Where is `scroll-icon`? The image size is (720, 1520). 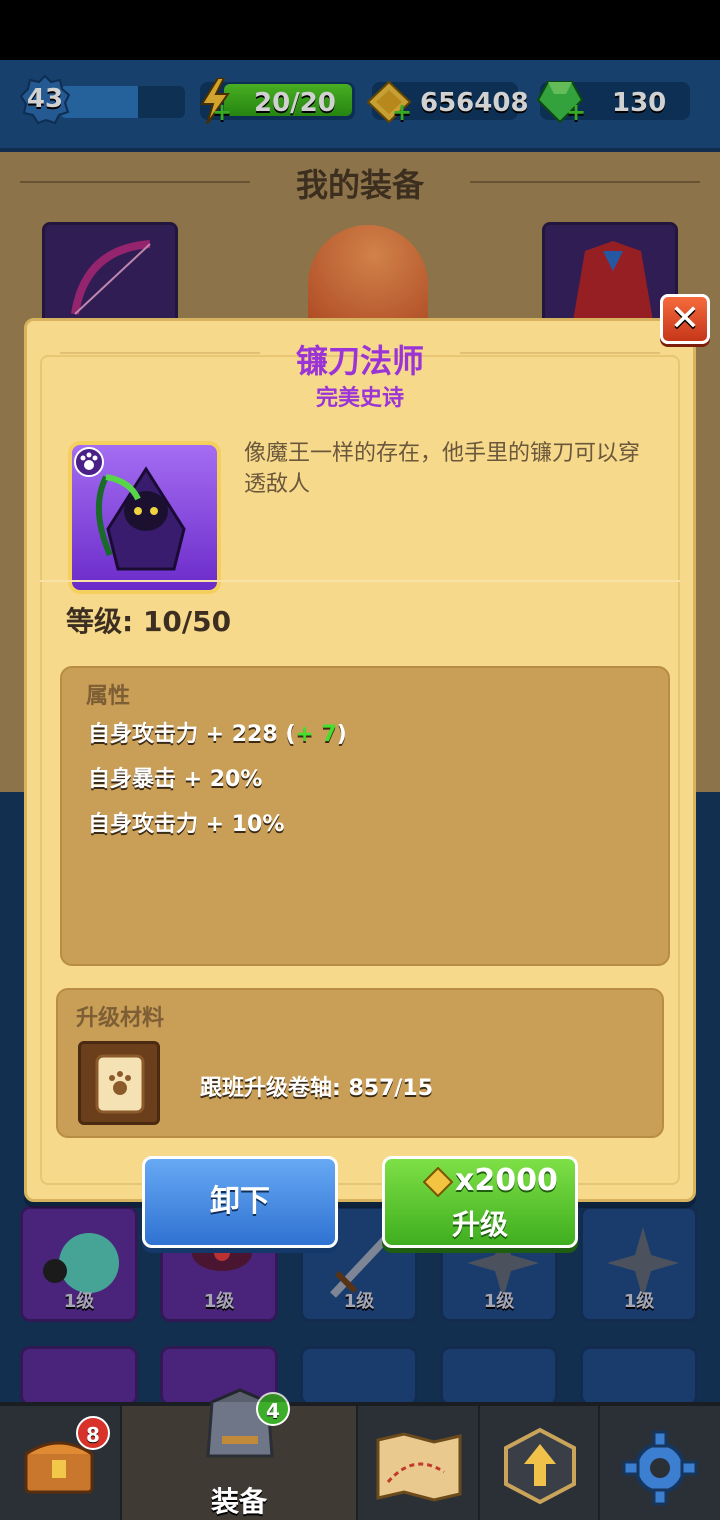
scroll-icon is located at coordinates (120, 1084).